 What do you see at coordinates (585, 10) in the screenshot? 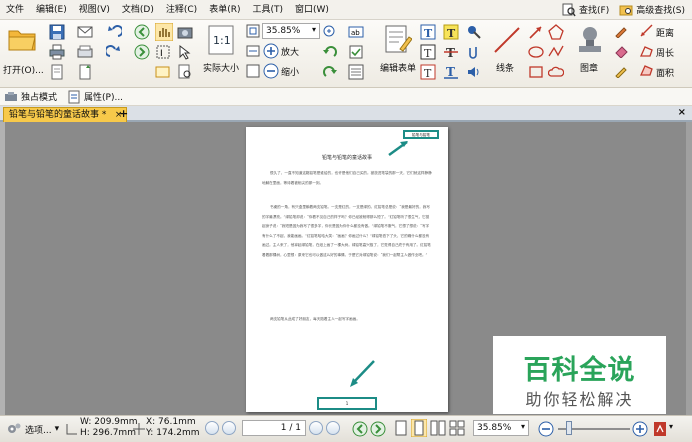
I see `find-button: 查找(F)` at bounding box center [585, 10].